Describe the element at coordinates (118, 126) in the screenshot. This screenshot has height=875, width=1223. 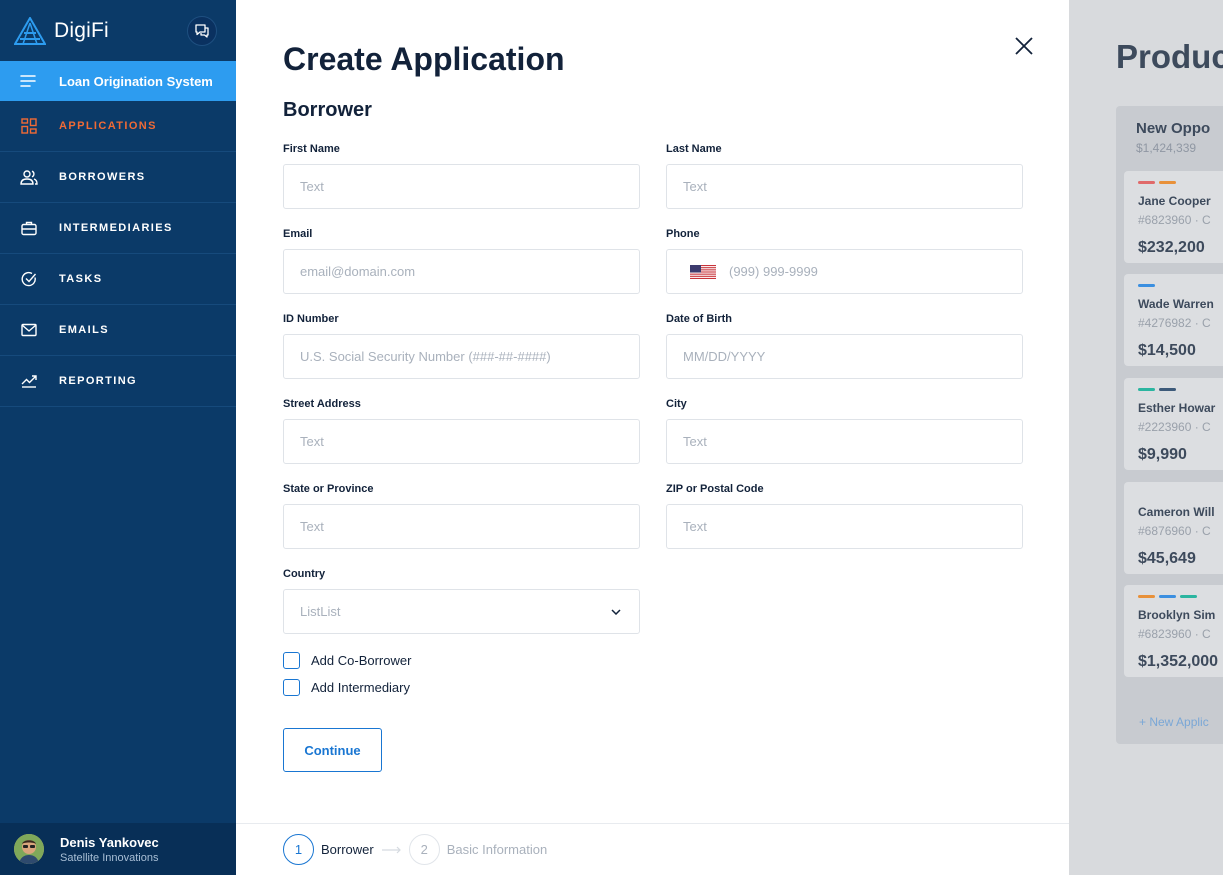
I see `sidebar-item-applications: APPLICATIONS` at that location.